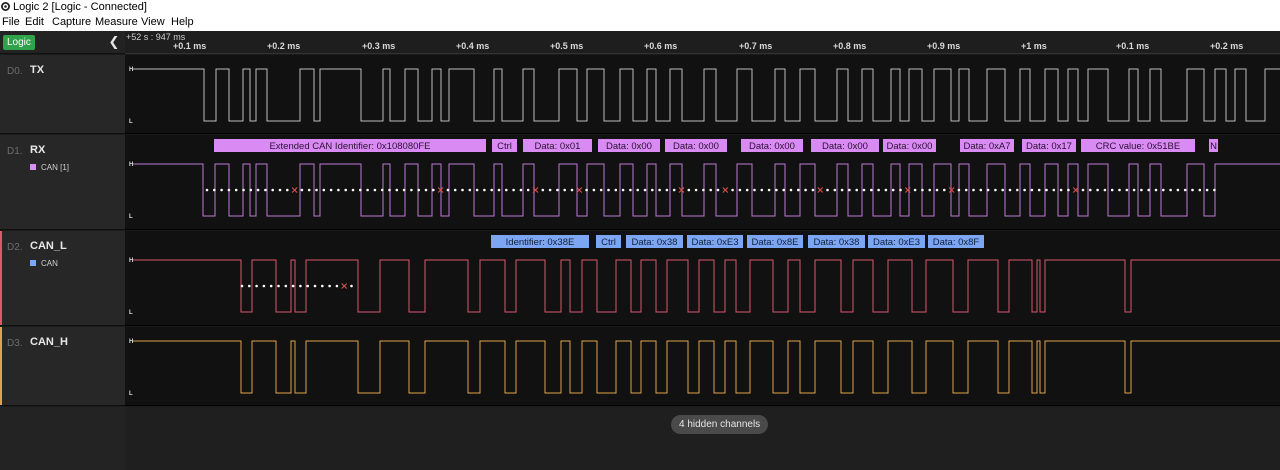 The width and height of the screenshot is (1280, 470). What do you see at coordinates (720, 424) in the screenshot?
I see `hidden-channels-button: 4 hidden channels` at bounding box center [720, 424].